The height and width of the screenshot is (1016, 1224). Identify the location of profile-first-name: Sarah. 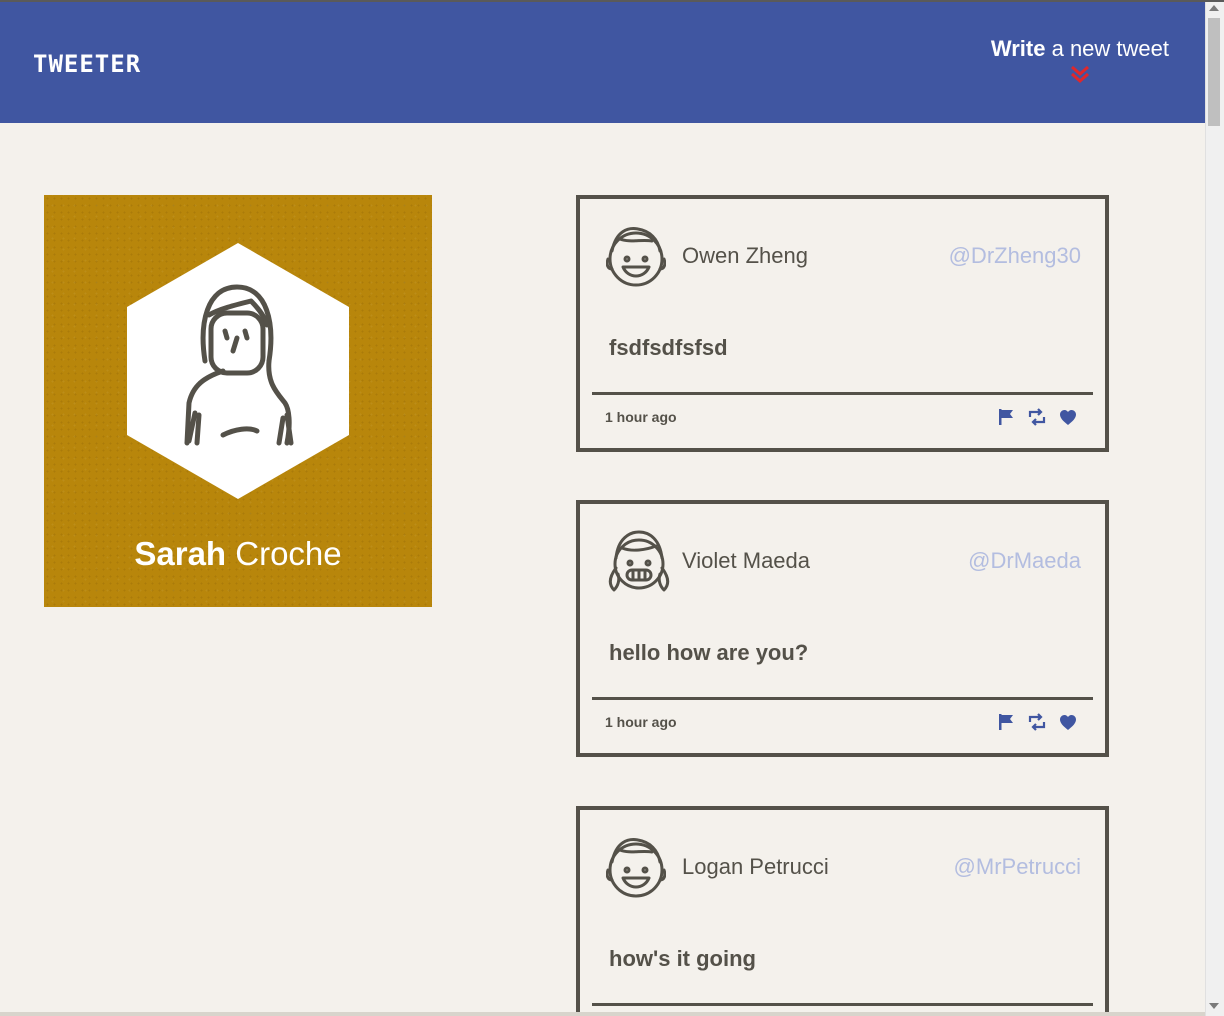
(180, 553).